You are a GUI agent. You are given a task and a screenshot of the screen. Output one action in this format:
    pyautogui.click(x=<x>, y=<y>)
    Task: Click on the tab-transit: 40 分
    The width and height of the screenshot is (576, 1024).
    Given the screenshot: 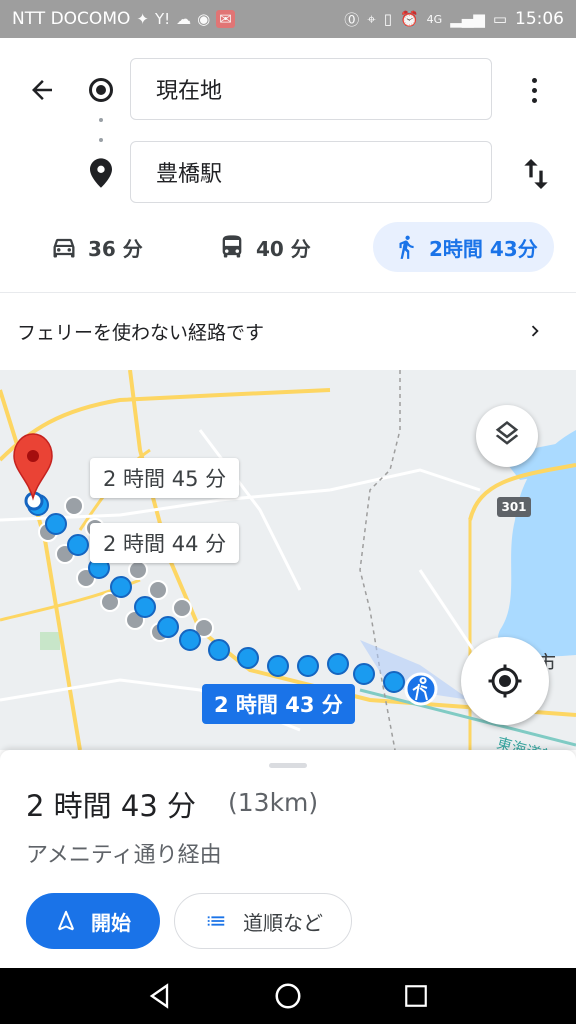 What is the action you would take?
    pyautogui.click(x=264, y=247)
    